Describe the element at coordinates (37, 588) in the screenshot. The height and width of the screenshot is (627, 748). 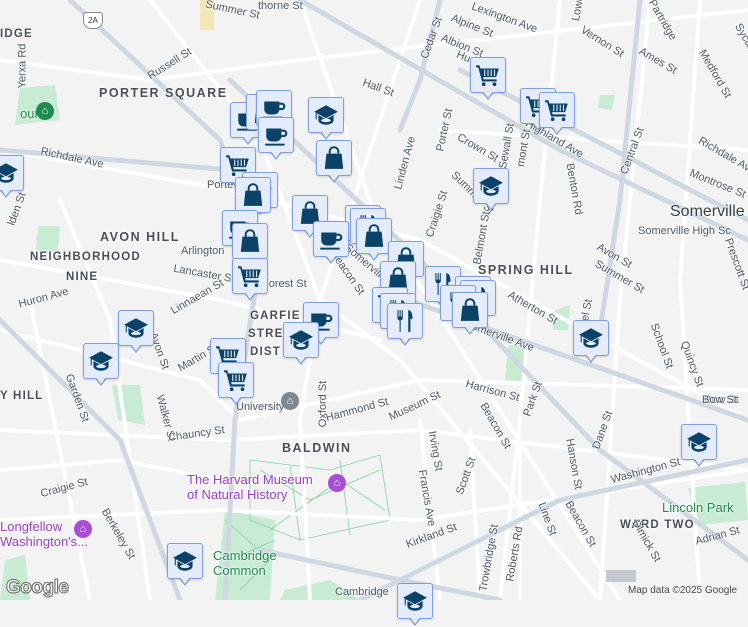
I see `google-logo: Google` at that location.